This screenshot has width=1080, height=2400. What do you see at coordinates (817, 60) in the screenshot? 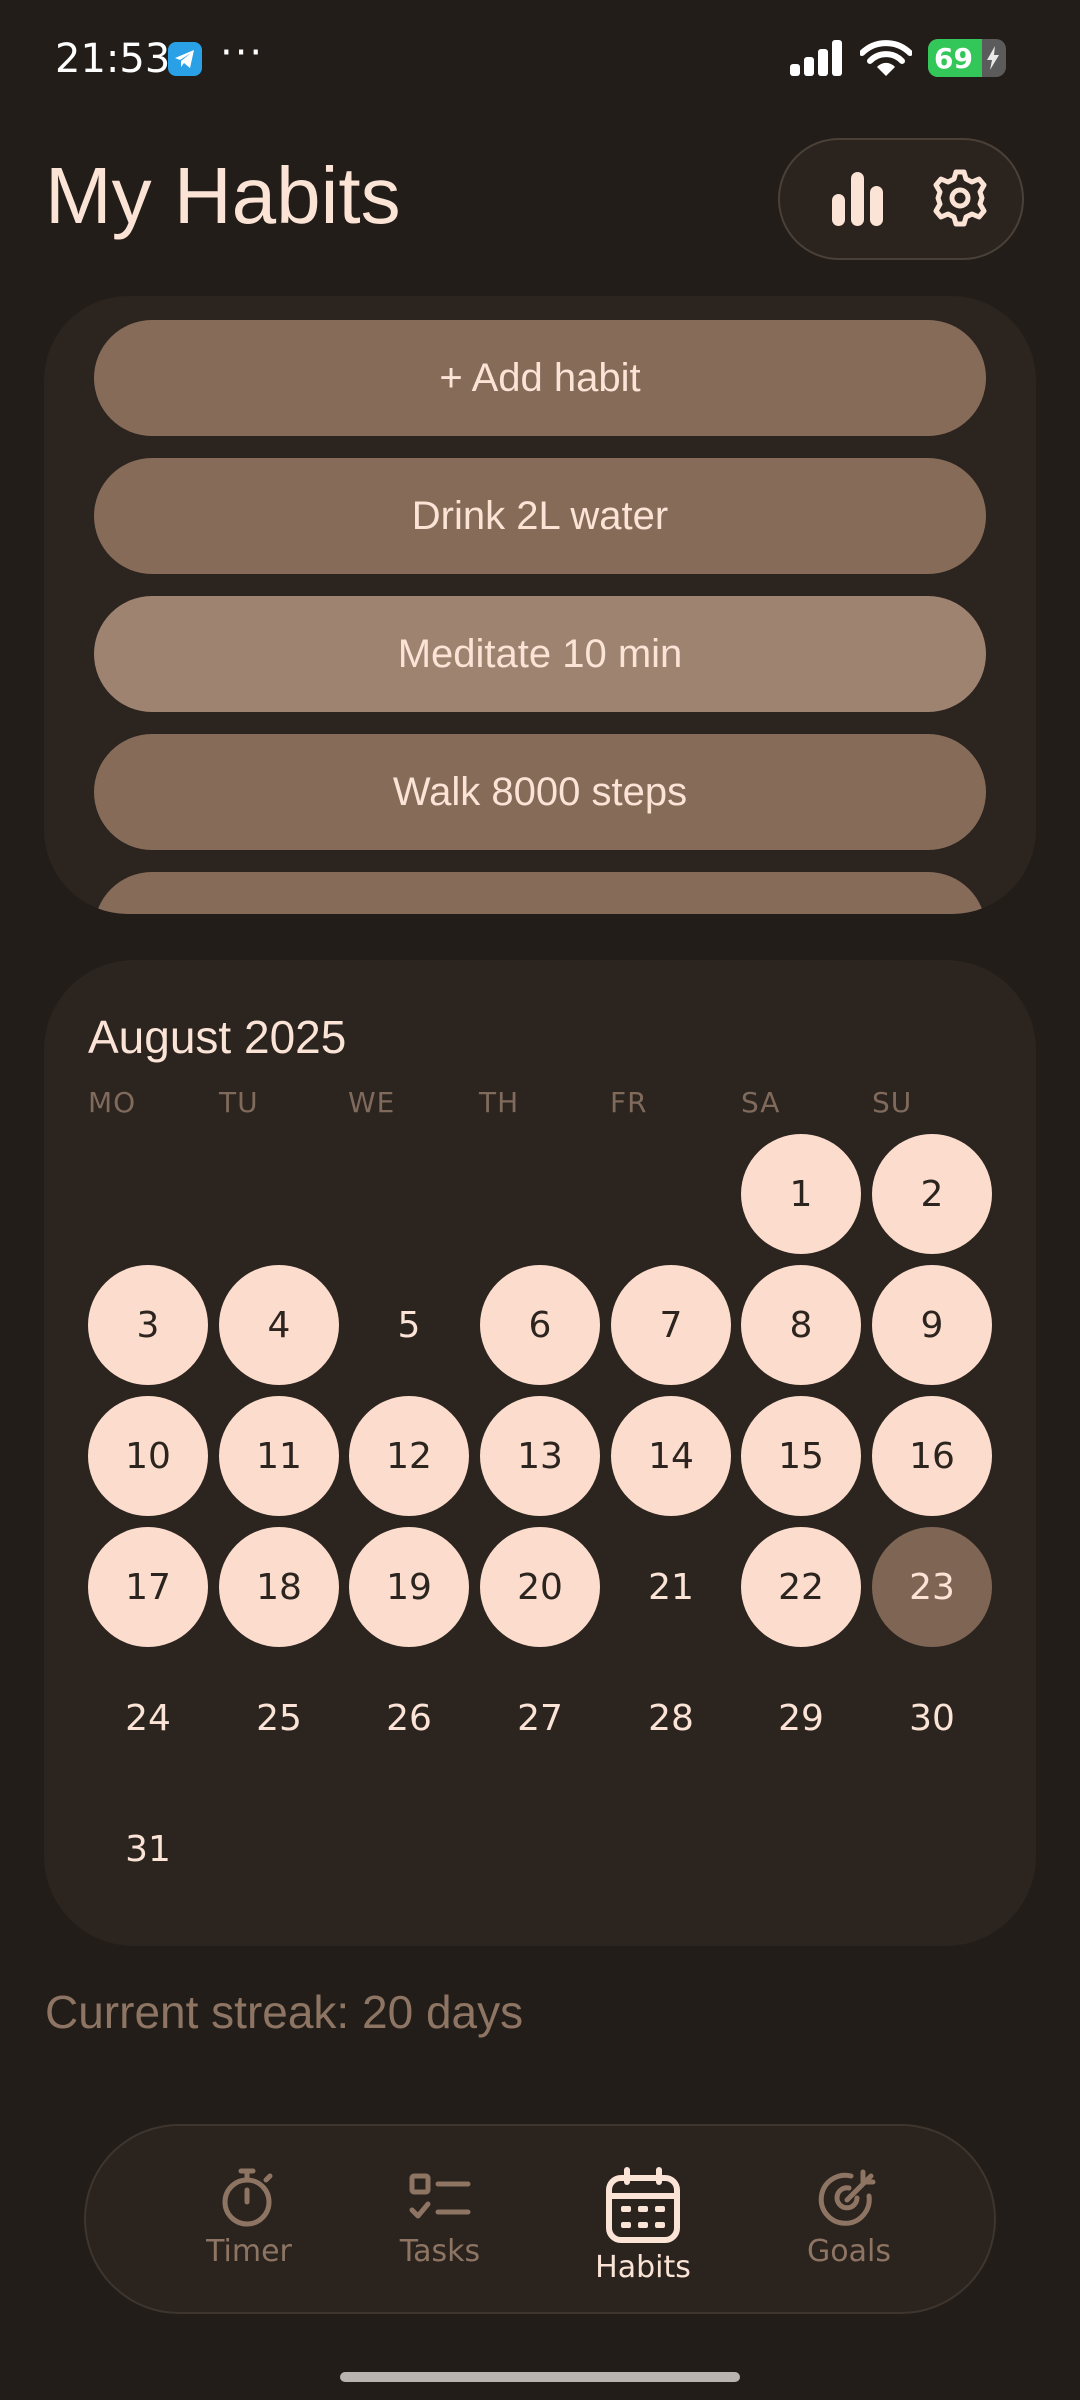
I see `cellular-signal-icon` at bounding box center [817, 60].